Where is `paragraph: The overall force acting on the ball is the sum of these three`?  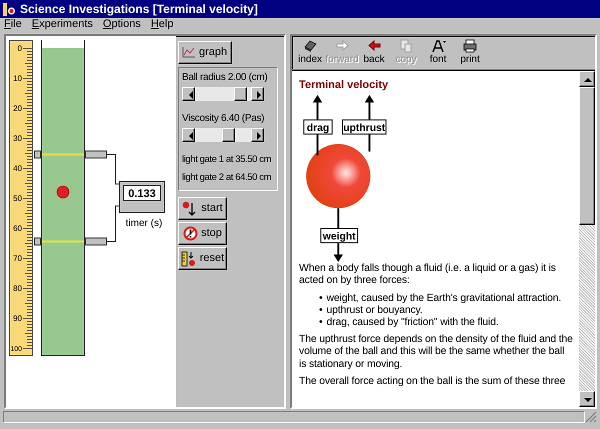 paragraph: The overall force acting on the ball is the sum of these three is located at coordinates (432, 382).